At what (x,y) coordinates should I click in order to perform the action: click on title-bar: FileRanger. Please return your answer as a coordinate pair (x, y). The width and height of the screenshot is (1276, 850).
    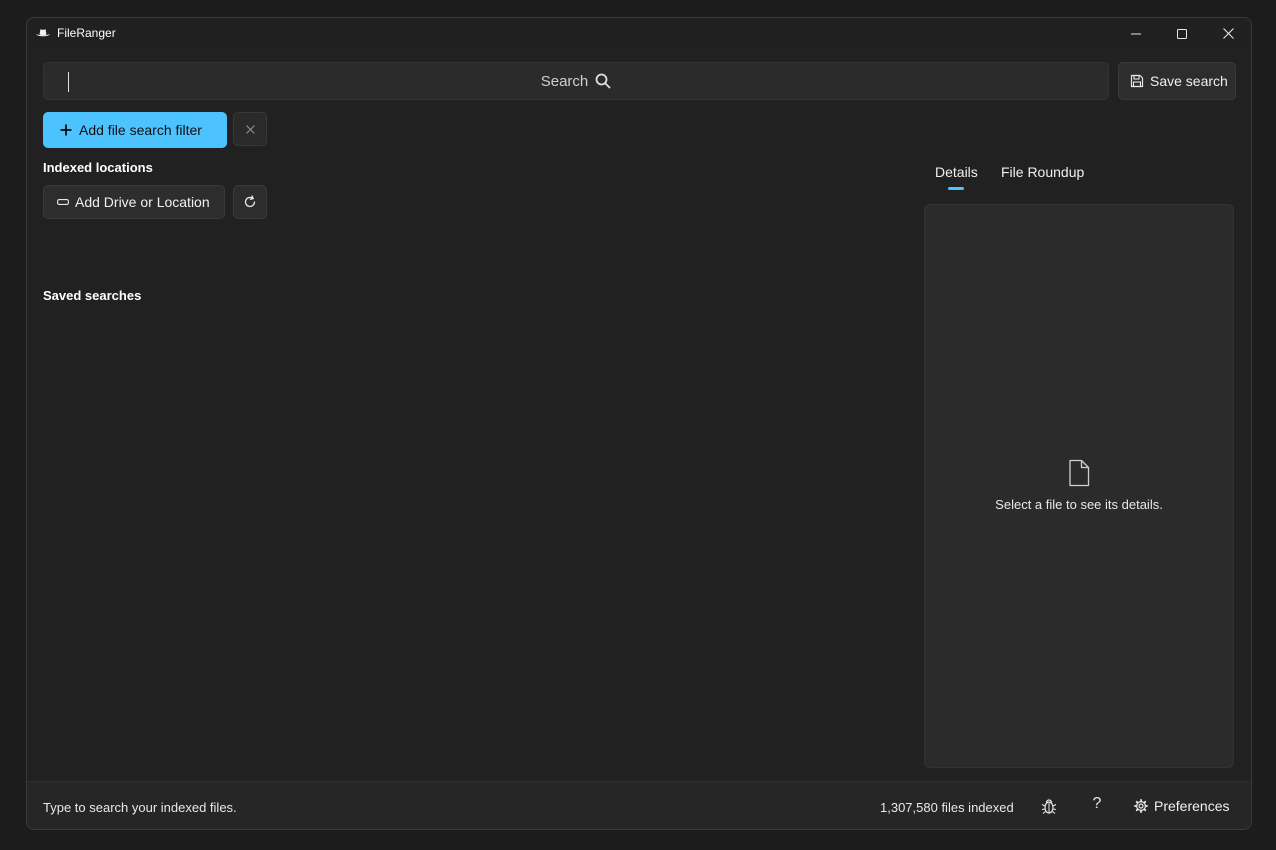
    Looking at the image, I should click on (639, 33).